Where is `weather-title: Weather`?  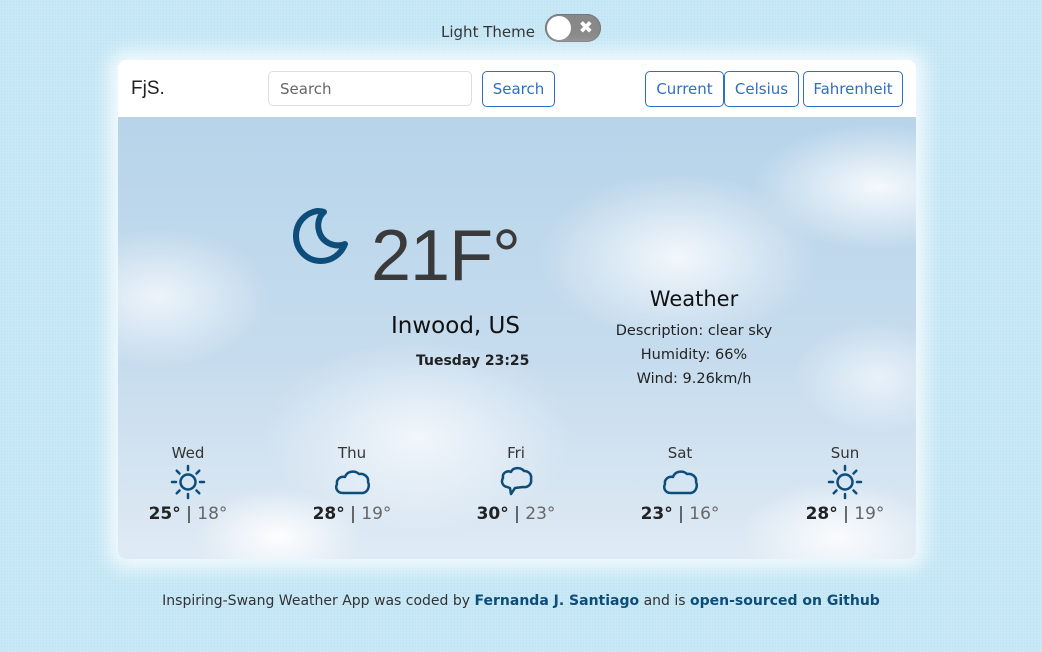 weather-title: Weather is located at coordinates (694, 299).